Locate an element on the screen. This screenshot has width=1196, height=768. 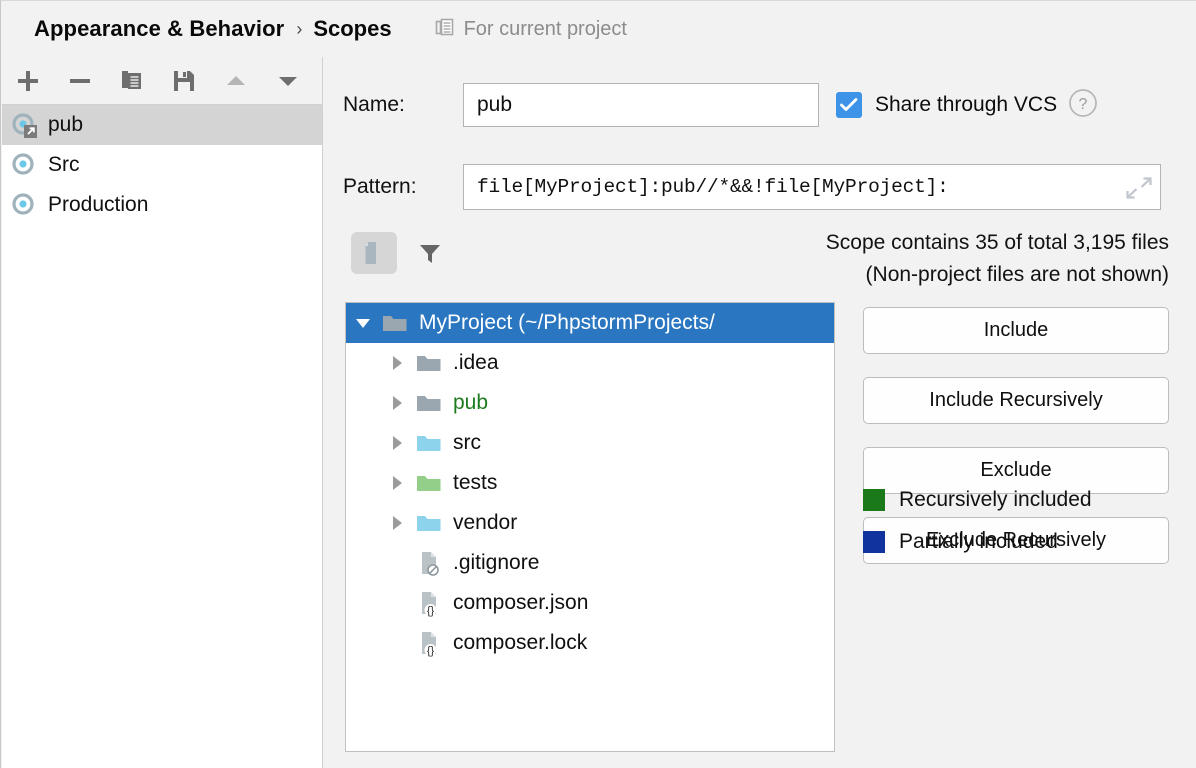
question-mark-icon: ? is located at coordinates (1083, 105).